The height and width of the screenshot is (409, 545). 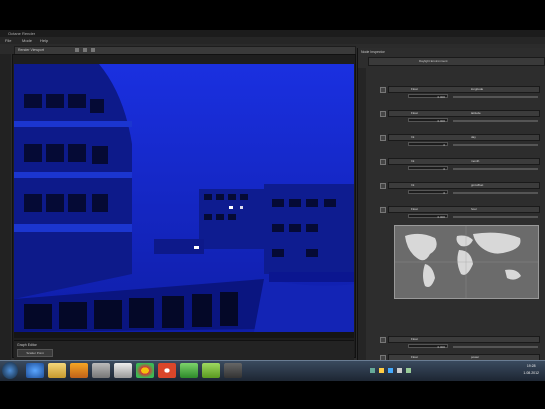 I want to click on menu-help: Help, so click(x=44, y=40).